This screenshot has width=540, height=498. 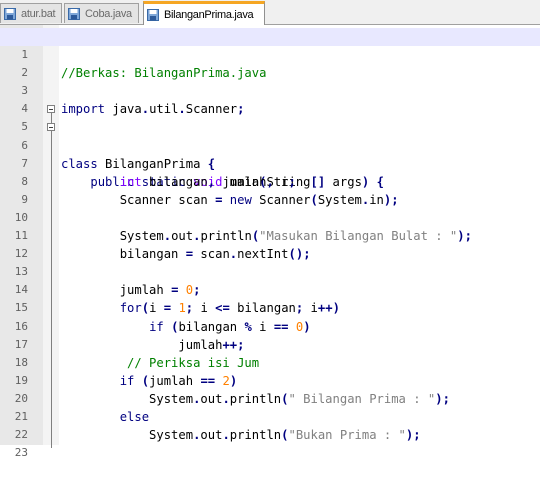 What do you see at coordinates (270, 362) in the screenshot?
I see `code-line: 18 if (jumlah == 2)` at bounding box center [270, 362].